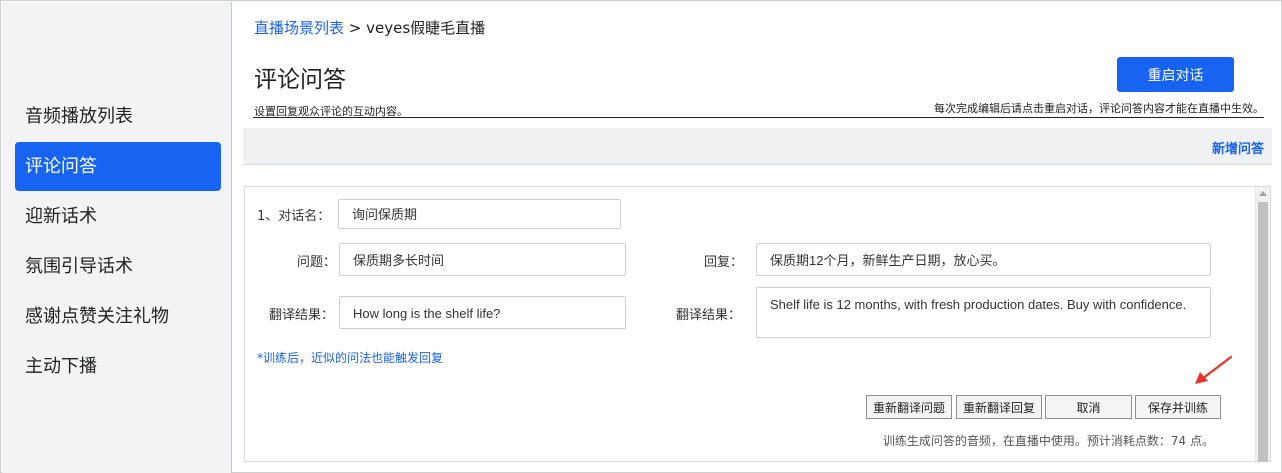 The image size is (1282, 473). Describe the element at coordinates (909, 407) in the screenshot. I see `retranslate-question-button: 重新翻译问题` at that location.